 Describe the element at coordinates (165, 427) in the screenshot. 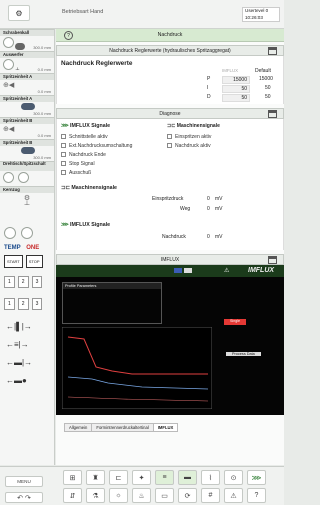

I see `tab-imflux: IMFLUX` at that location.